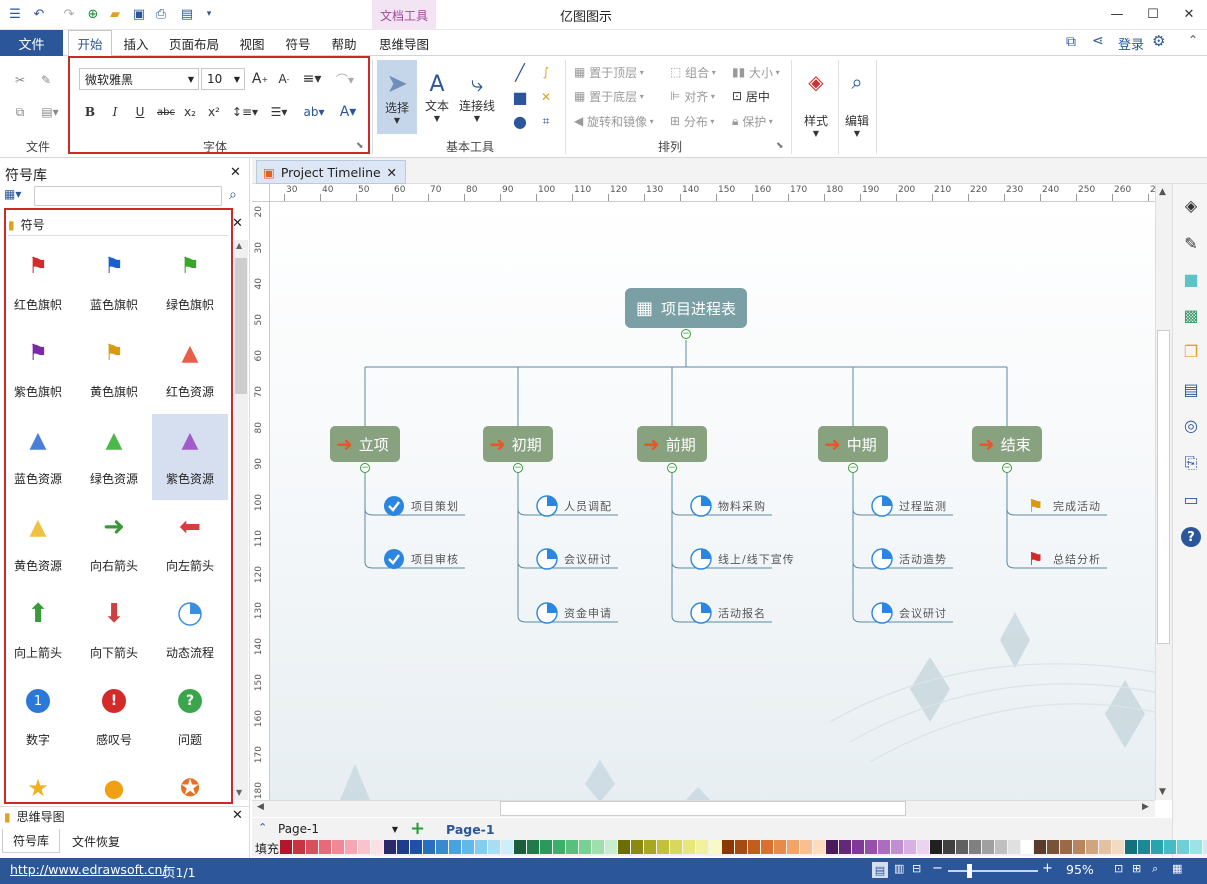 The width and height of the screenshot is (1207, 884). Describe the element at coordinates (90, 112) in the screenshot. I see `bold-icon: B` at that location.